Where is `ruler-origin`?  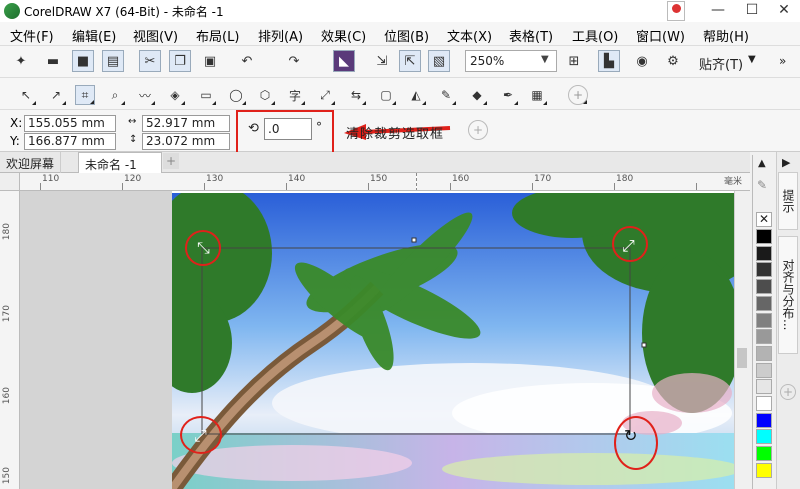 ruler-origin is located at coordinates (10, 182).